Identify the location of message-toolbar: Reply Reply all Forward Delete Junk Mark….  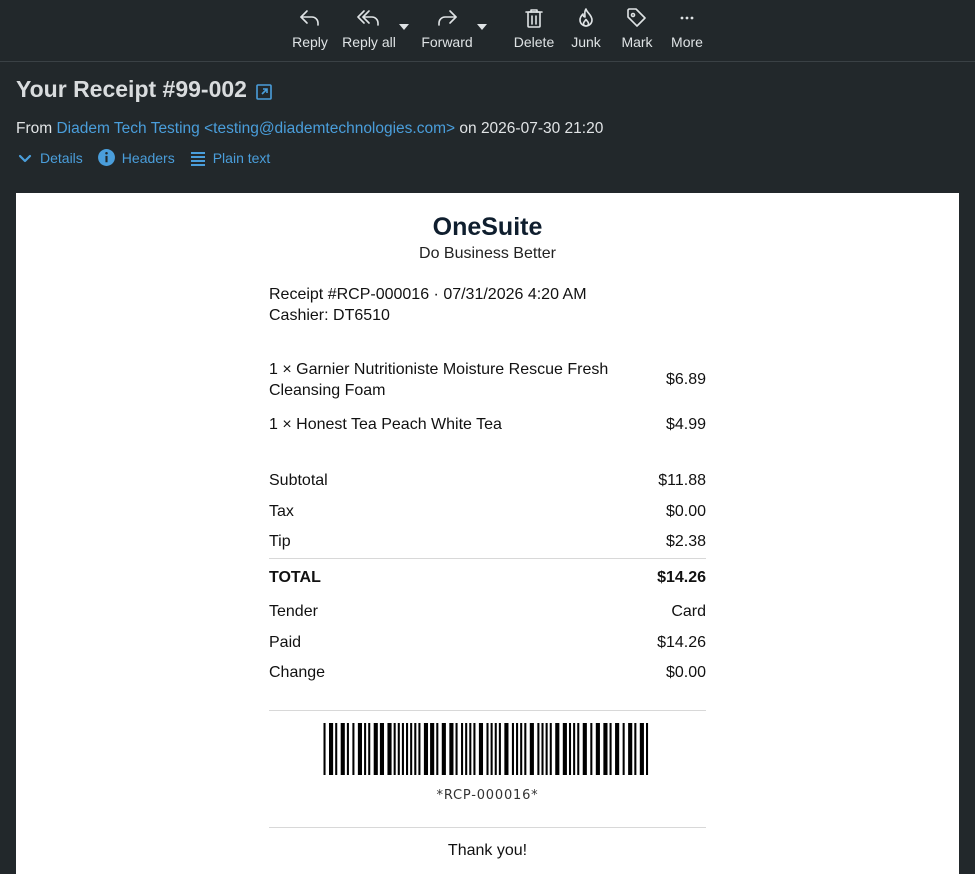
(487, 31).